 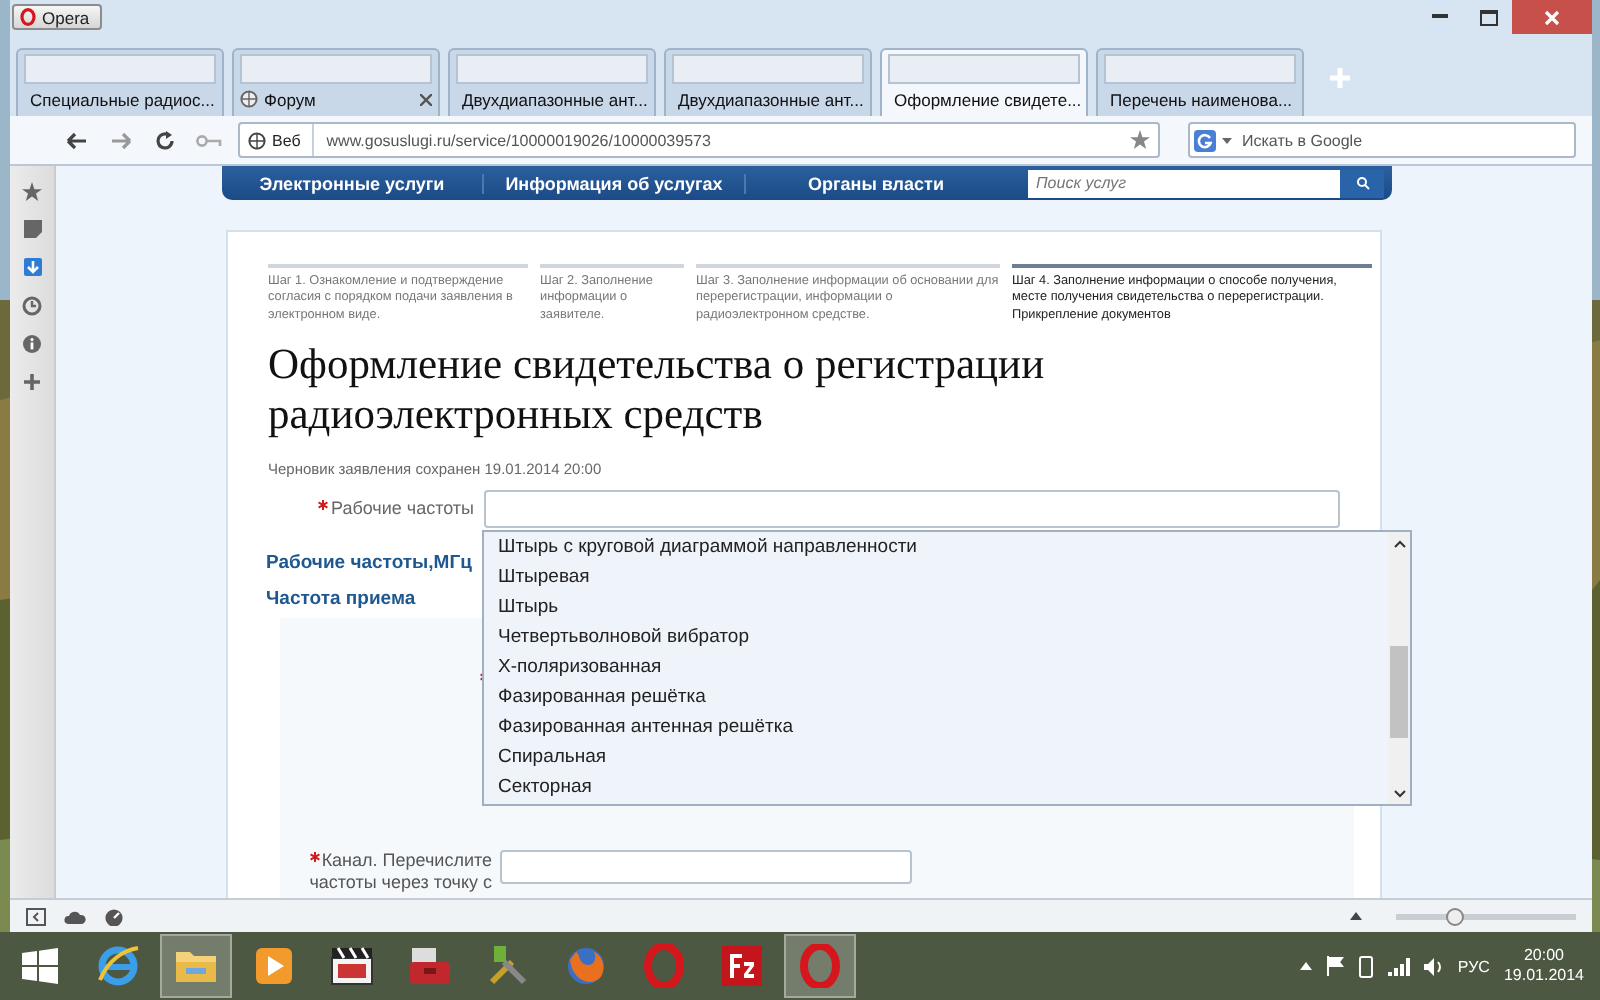 What do you see at coordinates (936, 547) in the screenshot?
I see `dropdown-option: Штырь с круговой диаграммой направленности` at bounding box center [936, 547].